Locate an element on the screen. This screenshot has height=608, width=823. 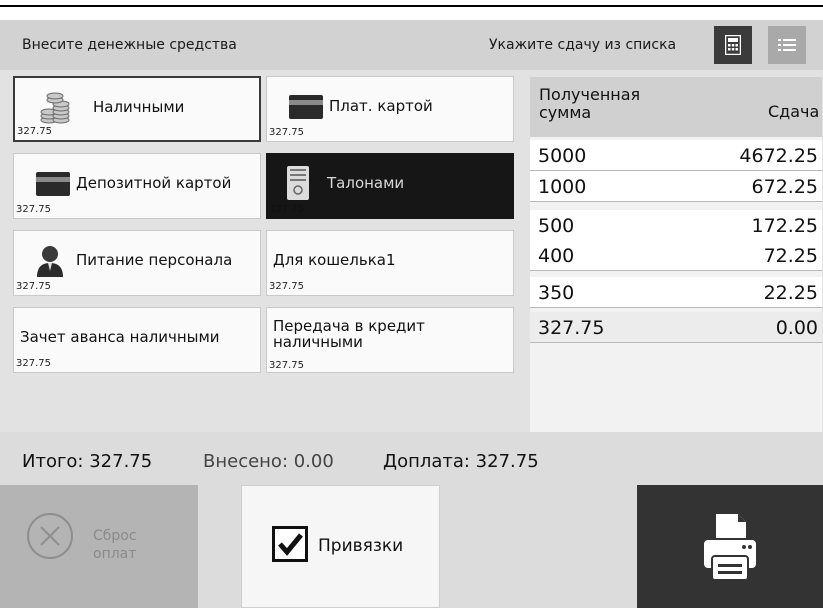
calculator-icon is located at coordinates (733, 45).